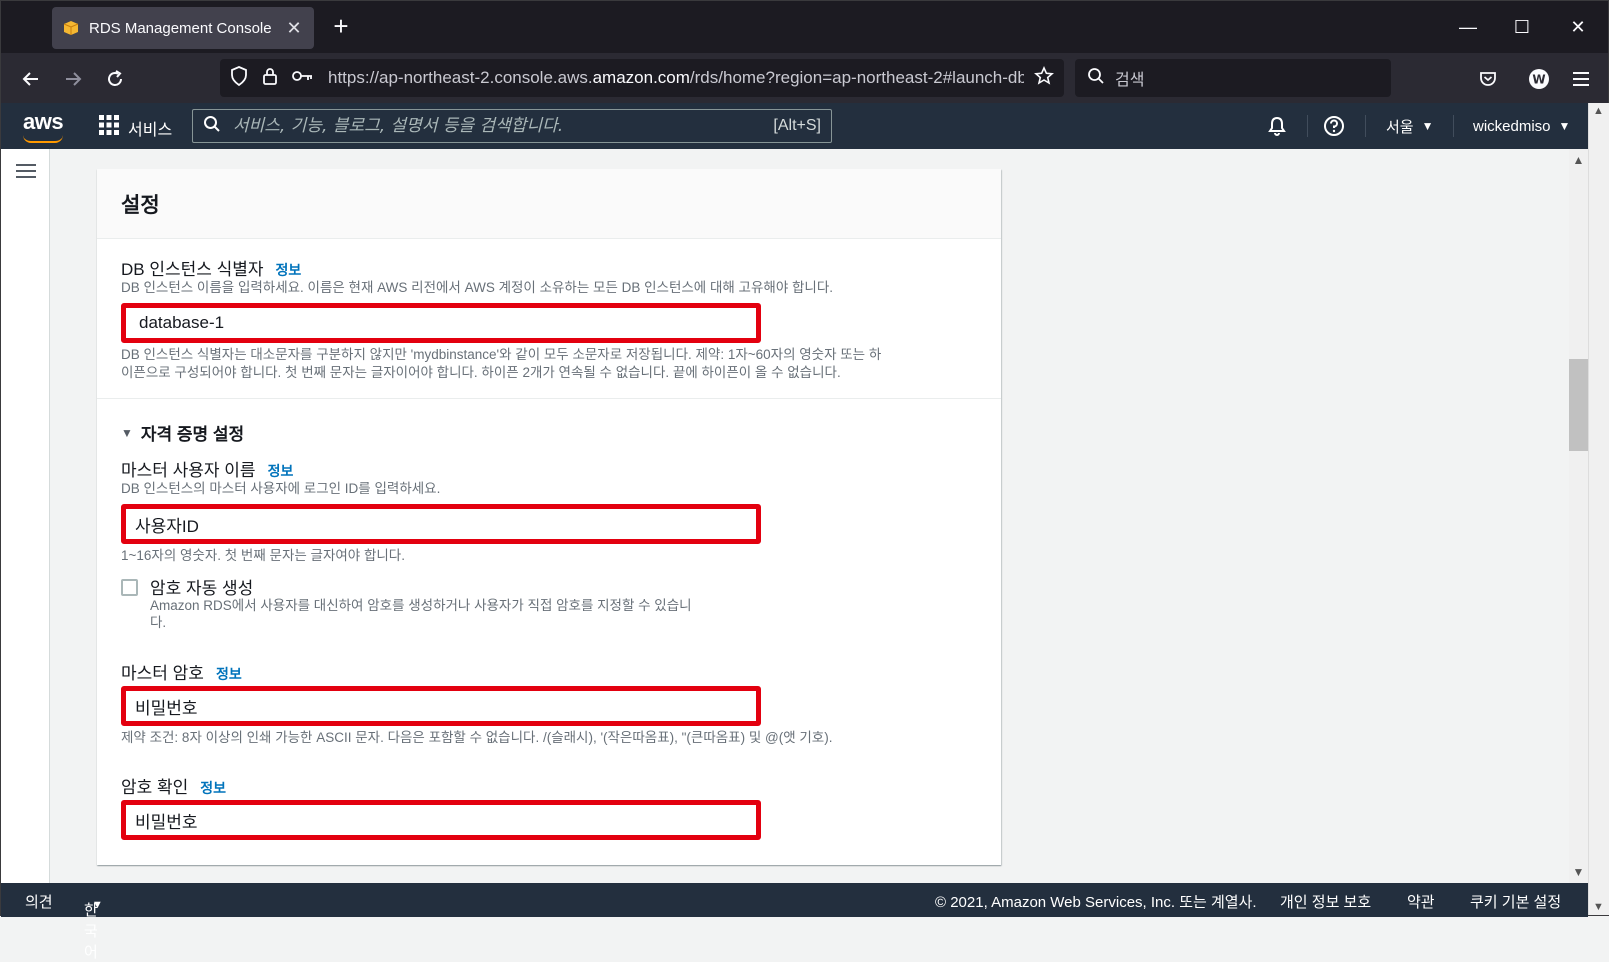  What do you see at coordinates (303, 78) in the screenshot?
I see `key-icon` at bounding box center [303, 78].